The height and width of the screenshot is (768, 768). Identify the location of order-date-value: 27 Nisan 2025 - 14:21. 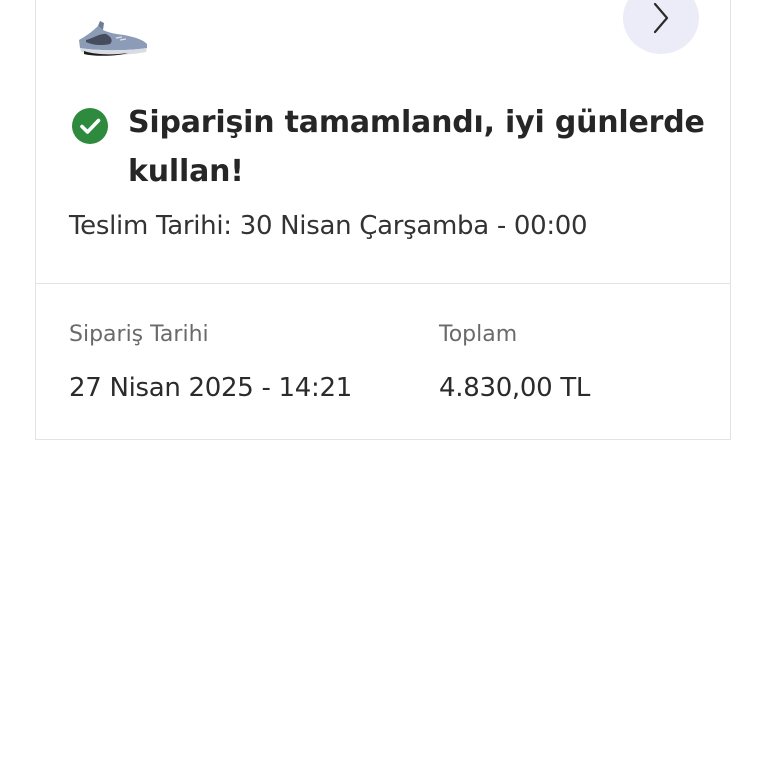
(210, 388).